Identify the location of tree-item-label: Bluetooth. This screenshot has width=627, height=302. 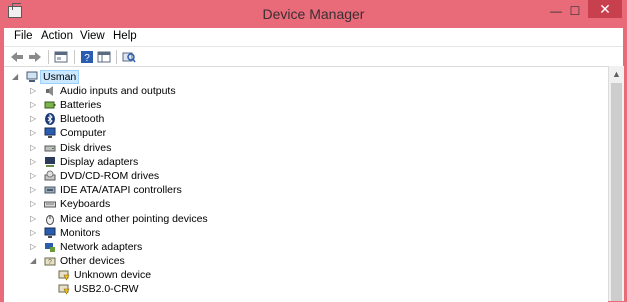
(82, 119).